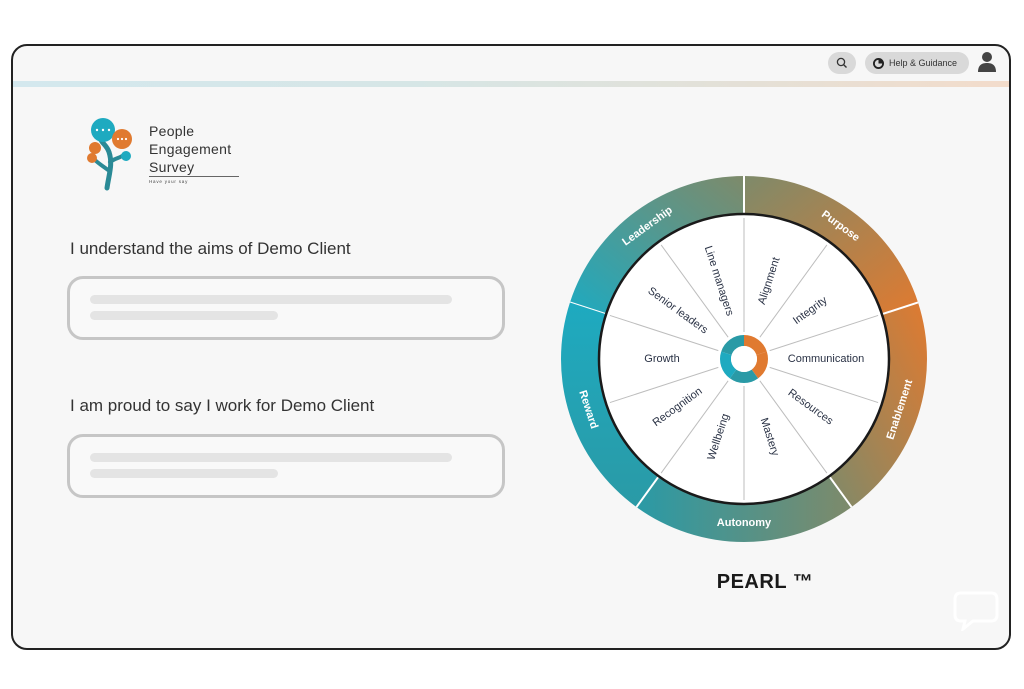 This screenshot has height=689, width=1024. What do you see at coordinates (172, 131) in the screenshot?
I see `logo-line-1: People` at bounding box center [172, 131].